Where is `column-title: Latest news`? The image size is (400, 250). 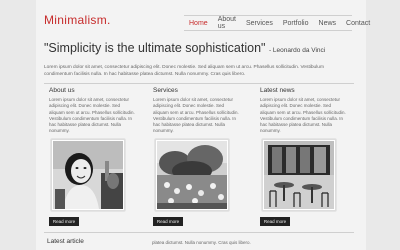
column-title: Latest news is located at coordinates (277, 90).